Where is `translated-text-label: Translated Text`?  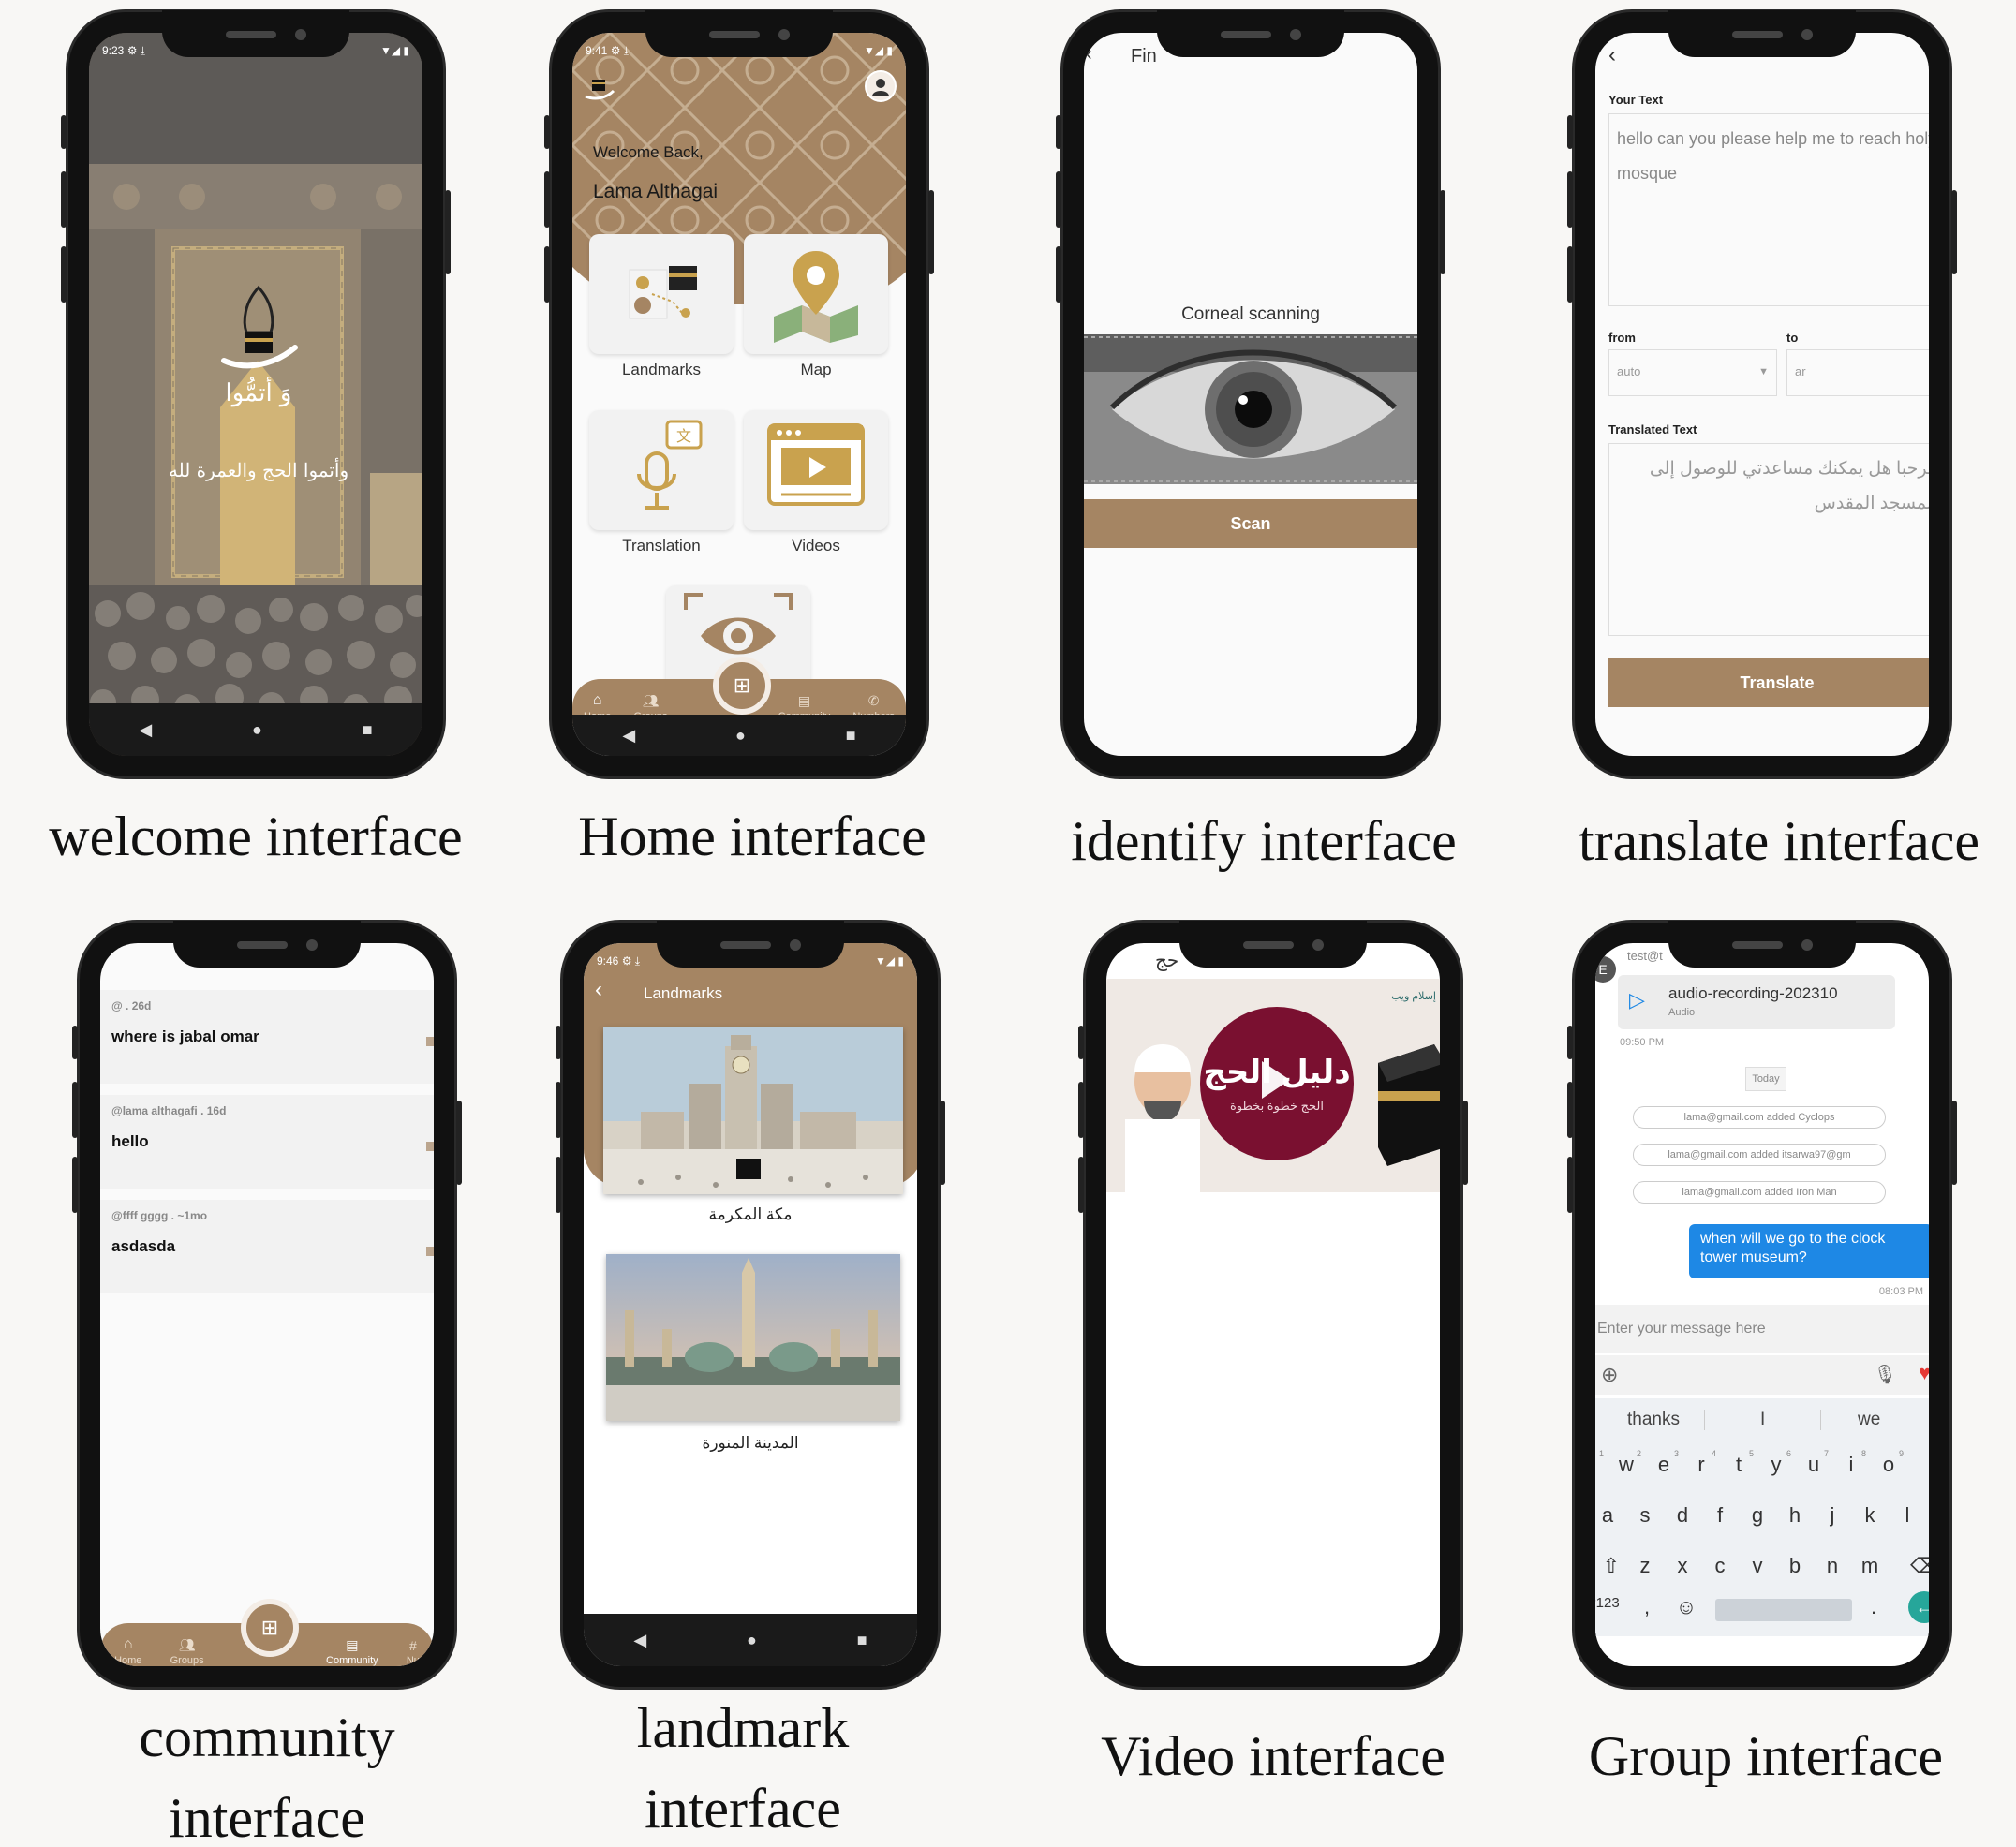 translated-text-label: Translated Text is located at coordinates (1652, 429).